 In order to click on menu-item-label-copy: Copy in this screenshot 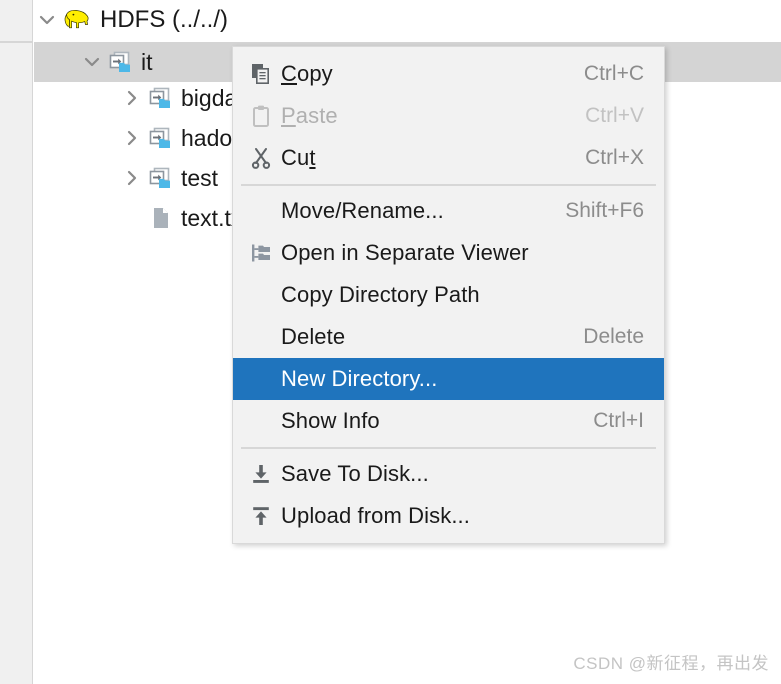, I will do `click(307, 73)`.